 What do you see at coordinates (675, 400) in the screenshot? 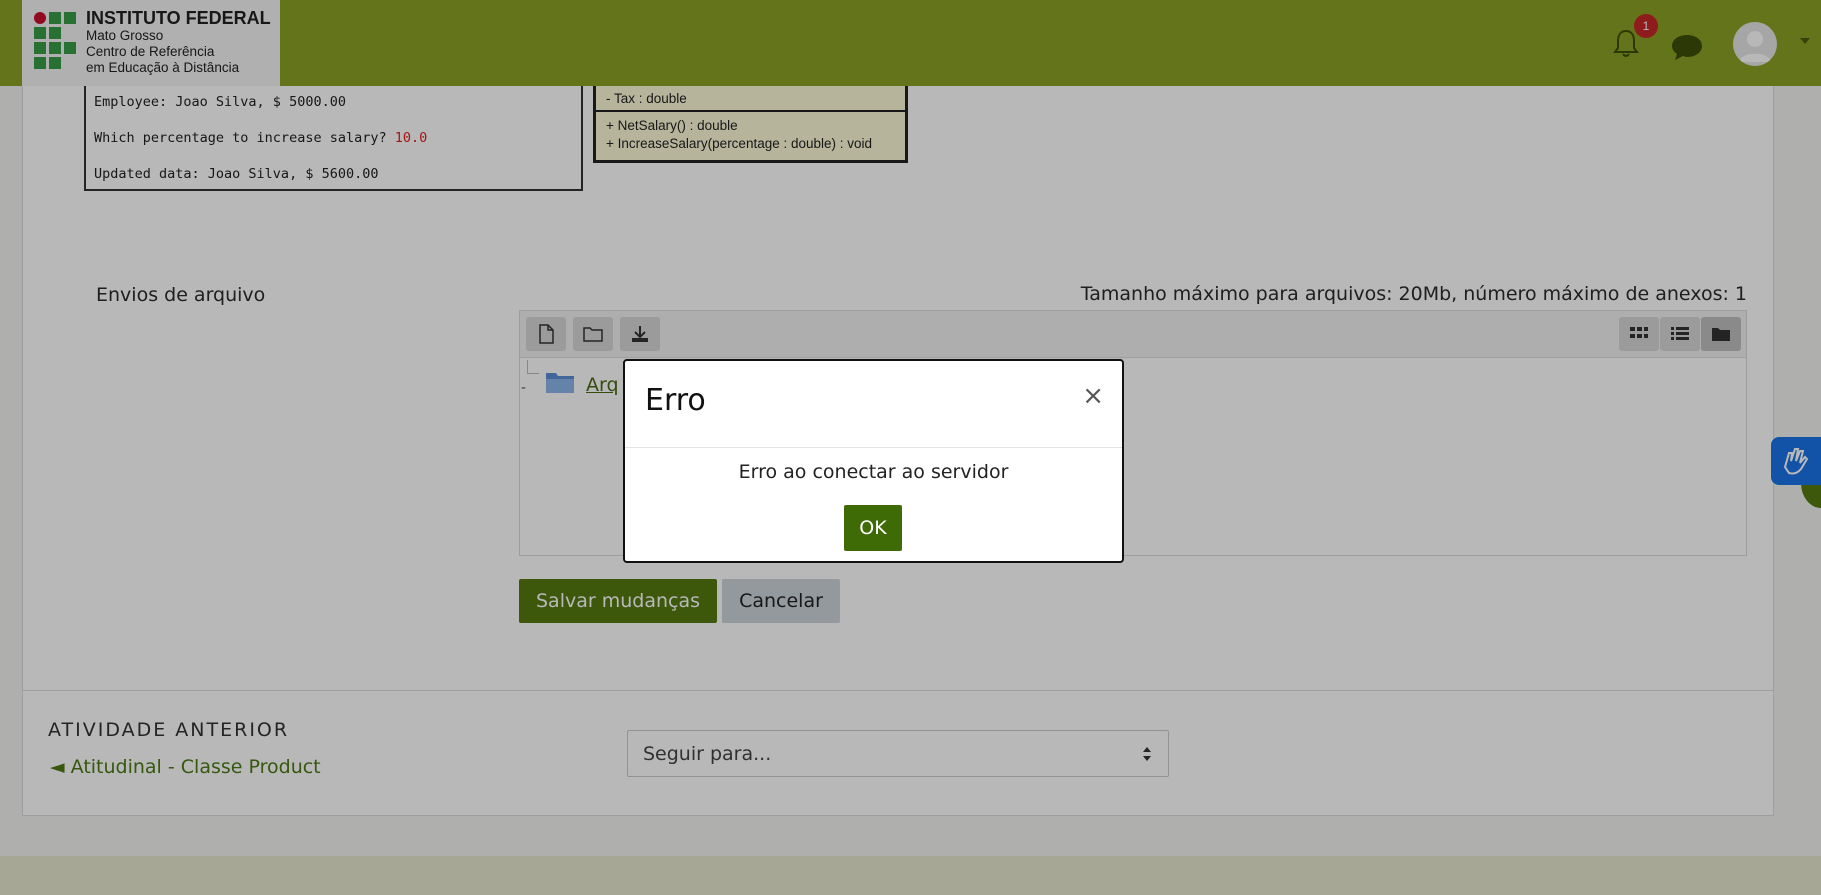
I see `dialog-title: Erro` at bounding box center [675, 400].